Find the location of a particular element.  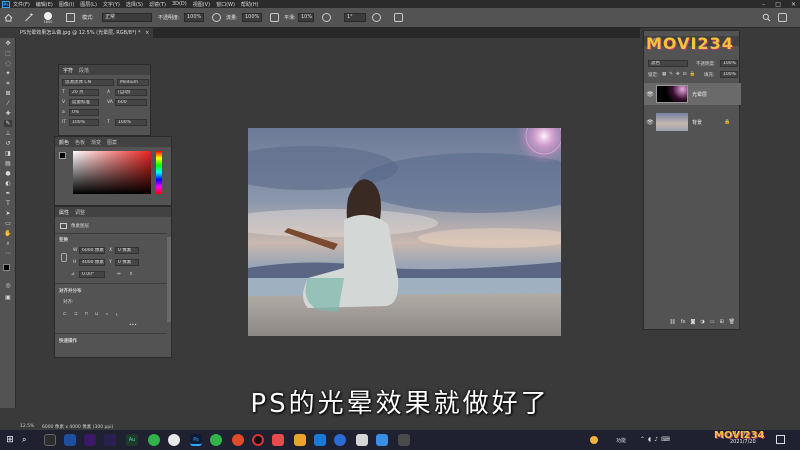

hand-tool-icon: ✋ is located at coordinates (8, 233).